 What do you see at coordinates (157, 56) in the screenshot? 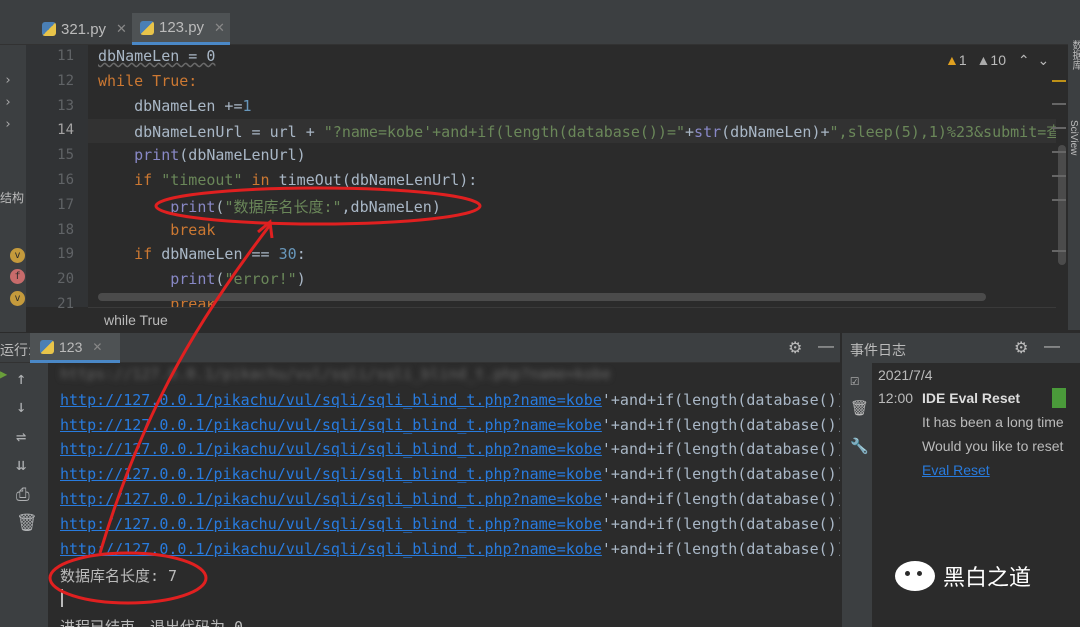
I see `code-line: dbNameLen = 0` at bounding box center [157, 56].